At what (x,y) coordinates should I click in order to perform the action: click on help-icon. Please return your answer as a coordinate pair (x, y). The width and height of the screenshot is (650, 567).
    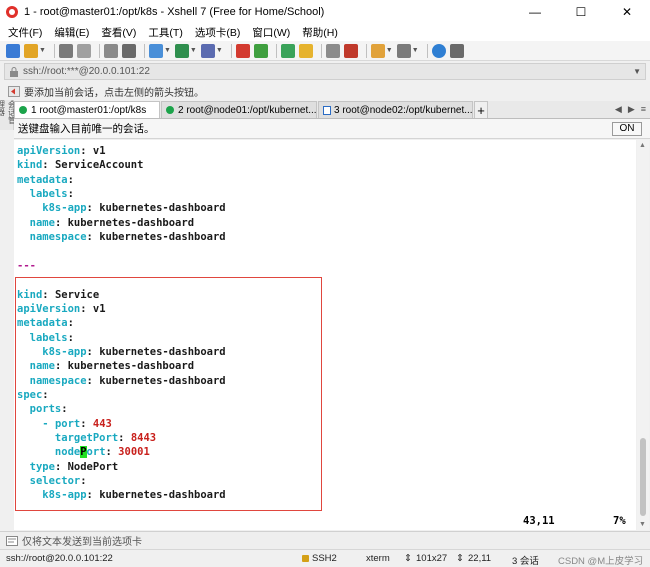
    Looking at the image, I should click on (438, 50).